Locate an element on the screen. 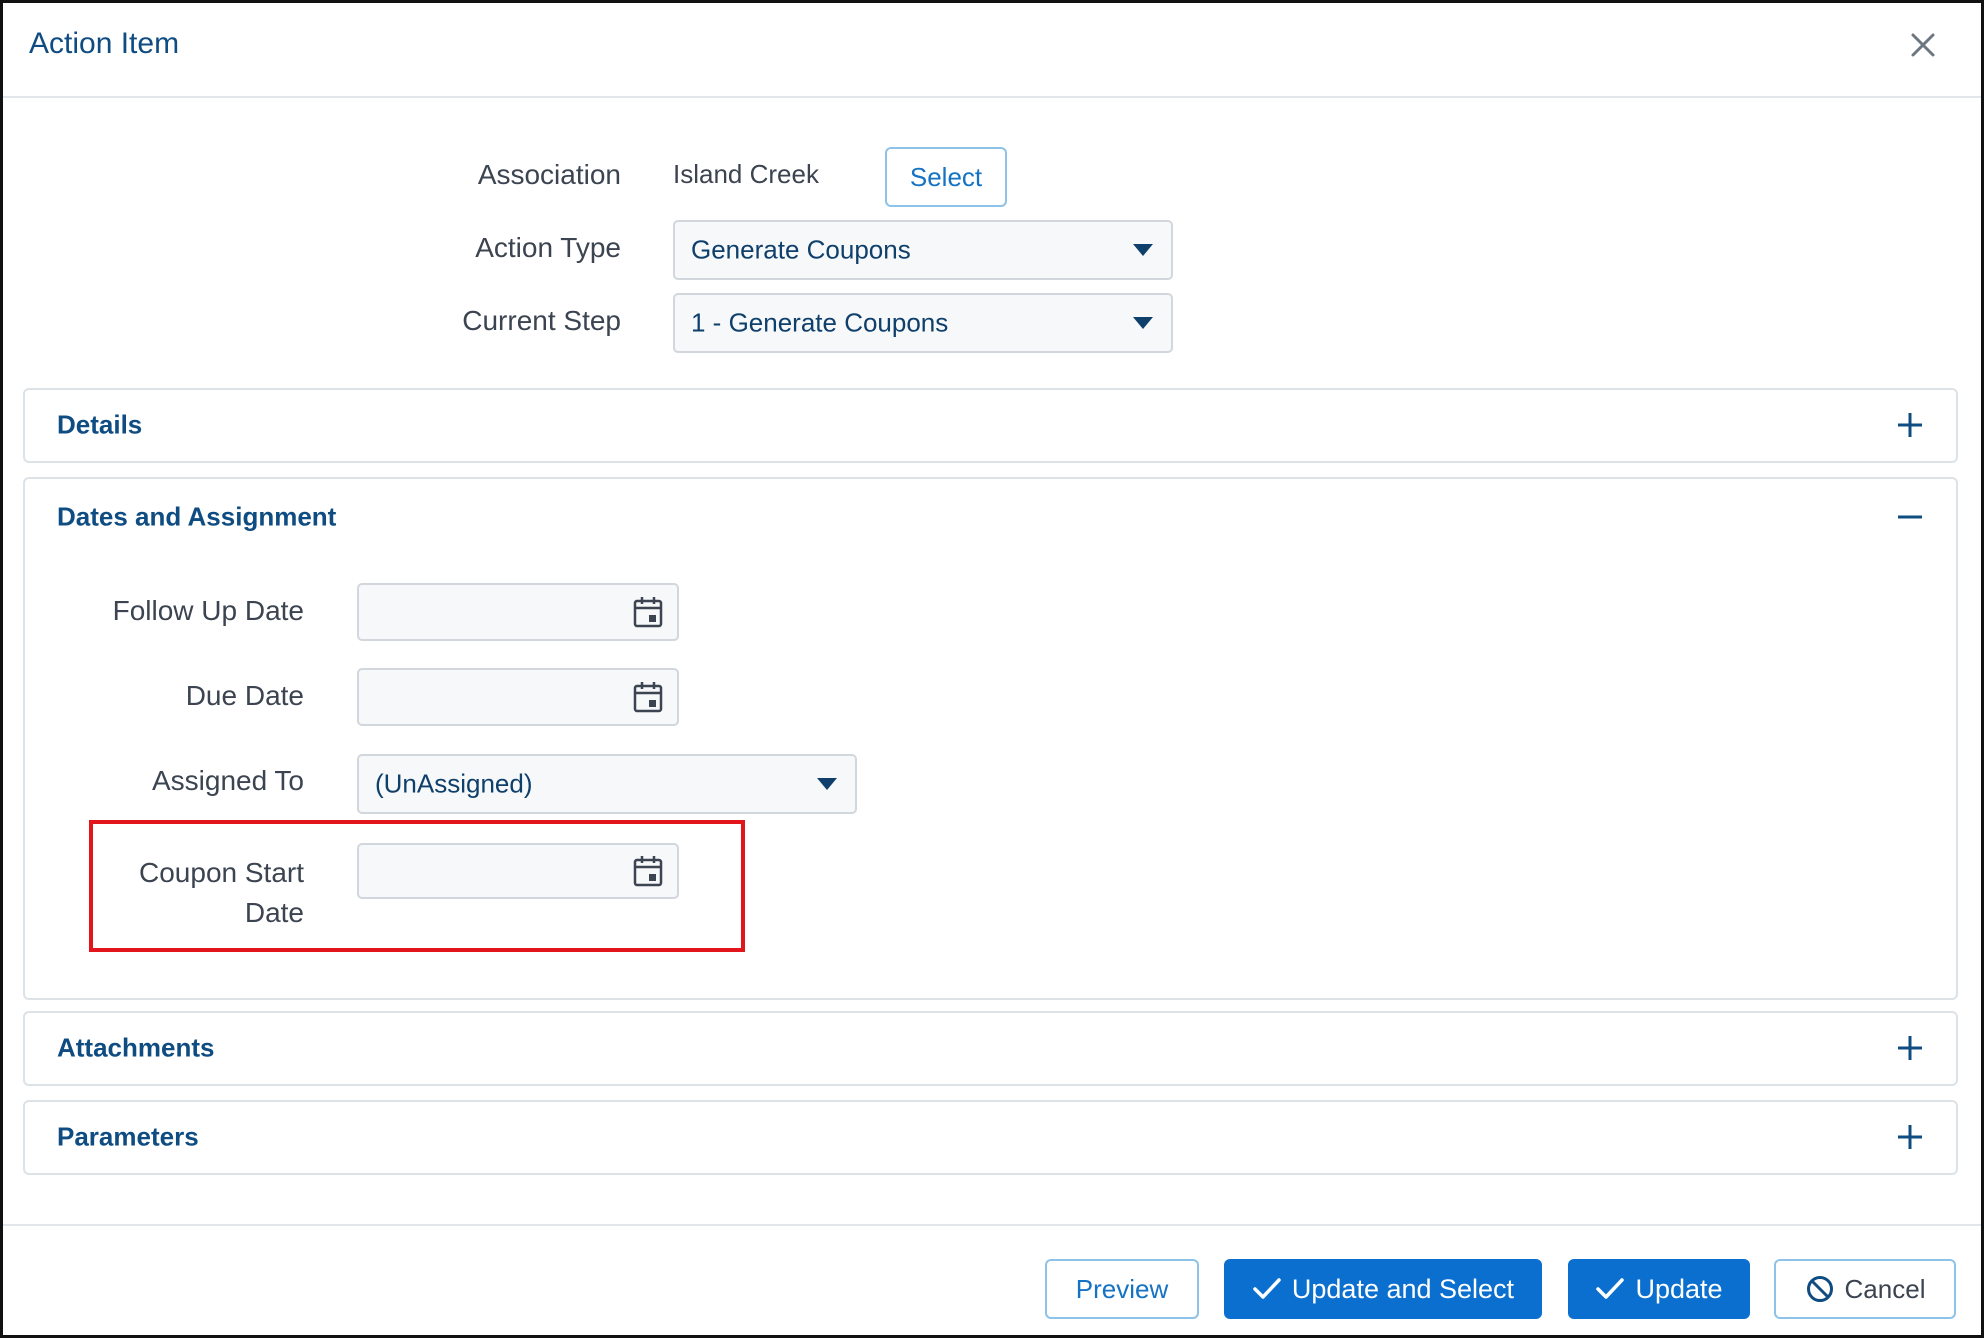 This screenshot has width=1984, height=1338. coupon-start-date-input is located at coordinates (518, 871).